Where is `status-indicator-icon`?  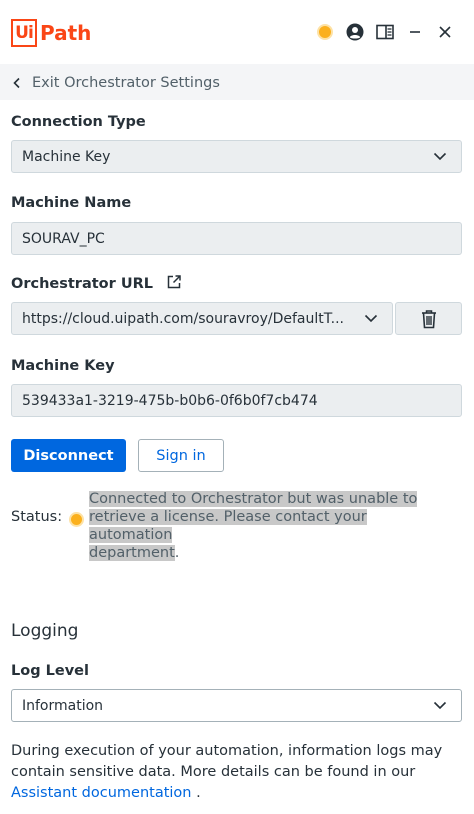 status-indicator-icon is located at coordinates (325, 32).